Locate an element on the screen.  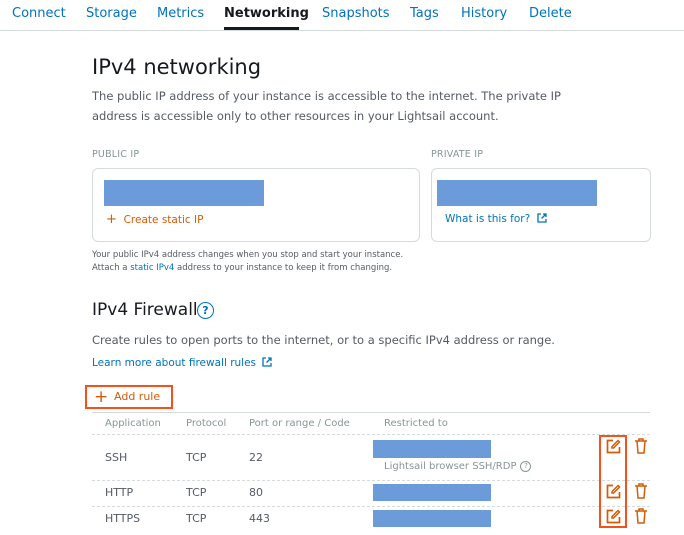
tab-delete: Delete is located at coordinates (550, 13).